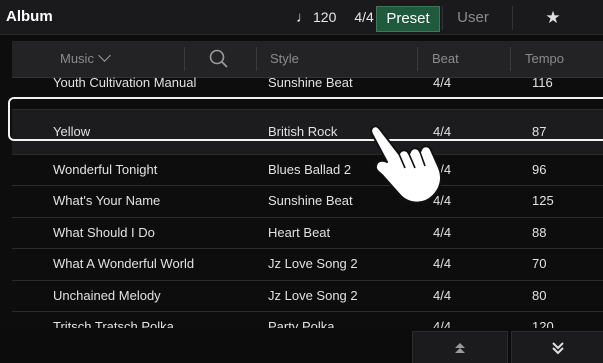 Image resolution: width=603 pixels, height=363 pixels. I want to click on tab-preset: Preset, so click(408, 19).